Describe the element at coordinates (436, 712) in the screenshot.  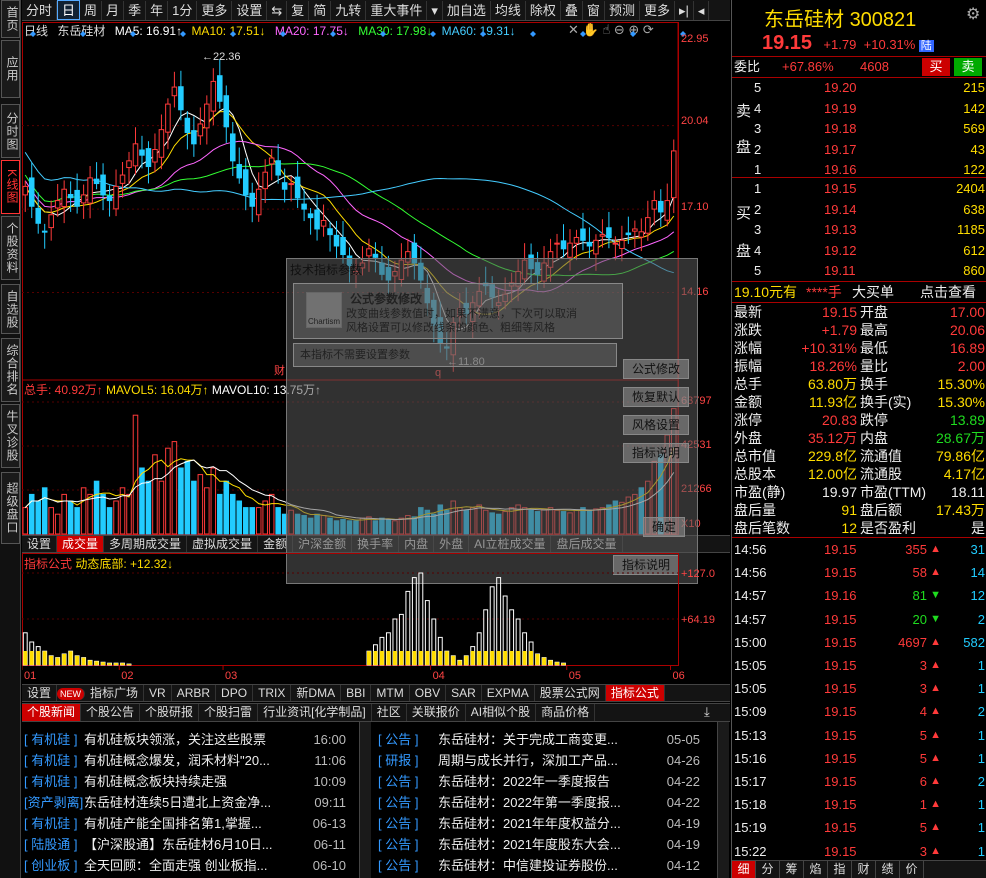
I see `news-tab-6: 关联报价` at that location.